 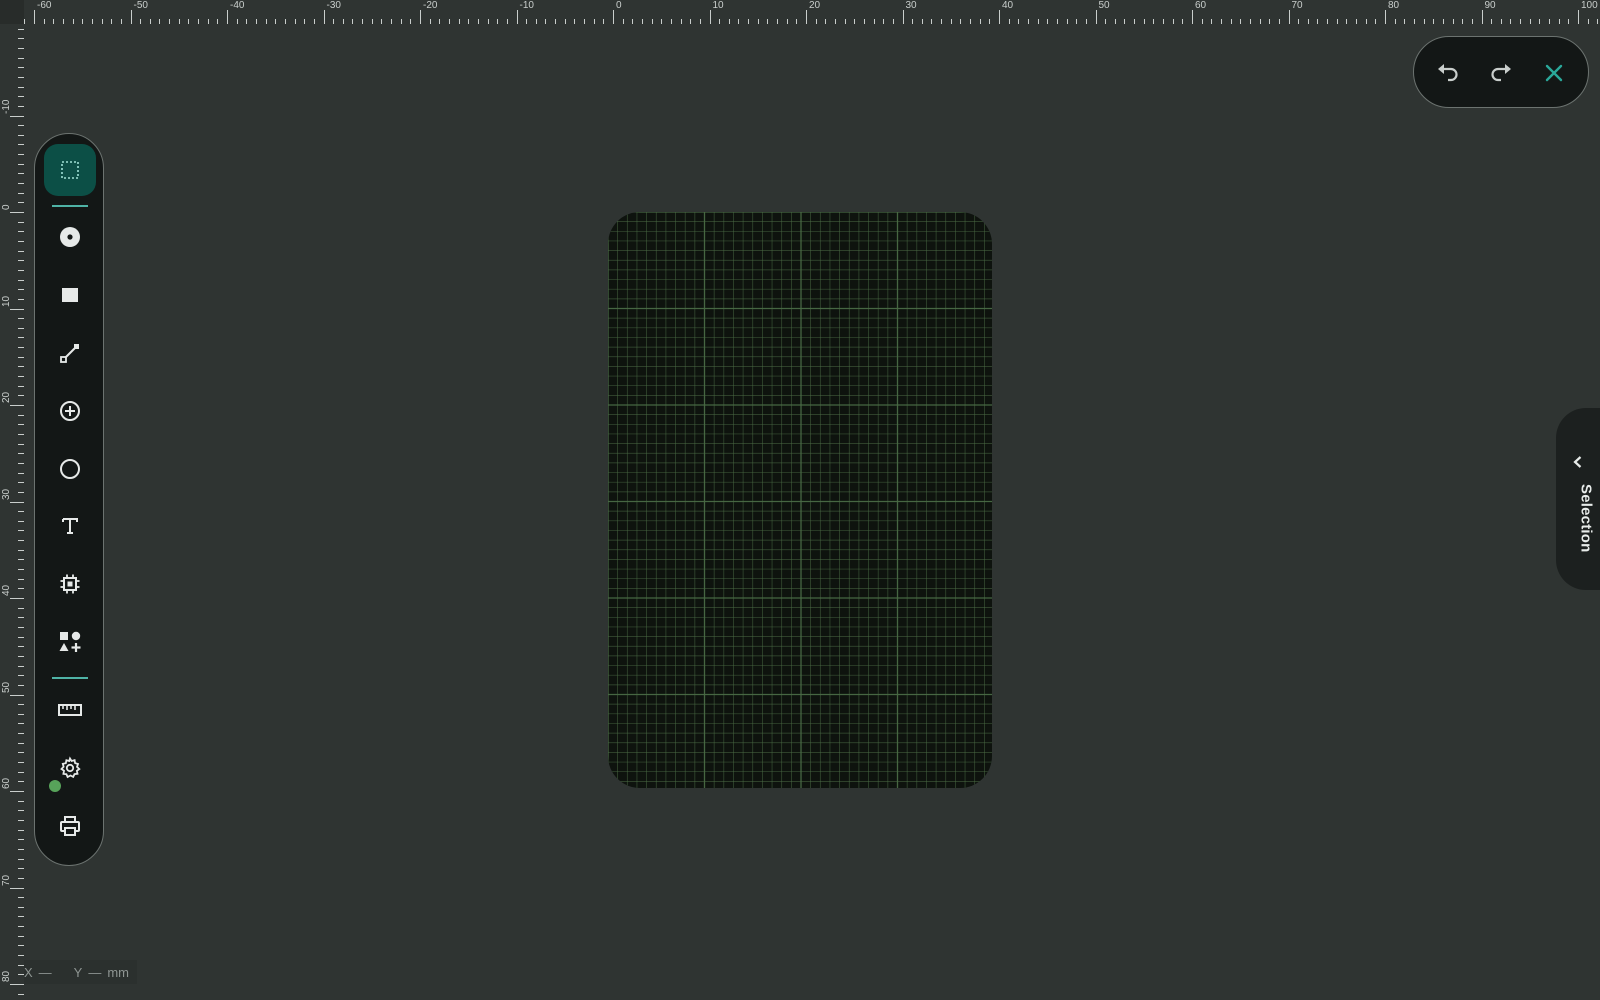 I want to click on circle-tool, so click(x=70, y=469).